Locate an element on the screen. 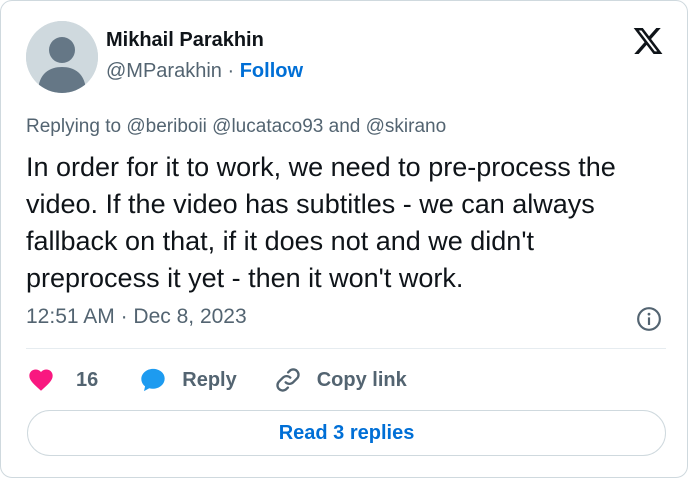 The image size is (690, 480). mention-link: @skirano is located at coordinates (406, 126).